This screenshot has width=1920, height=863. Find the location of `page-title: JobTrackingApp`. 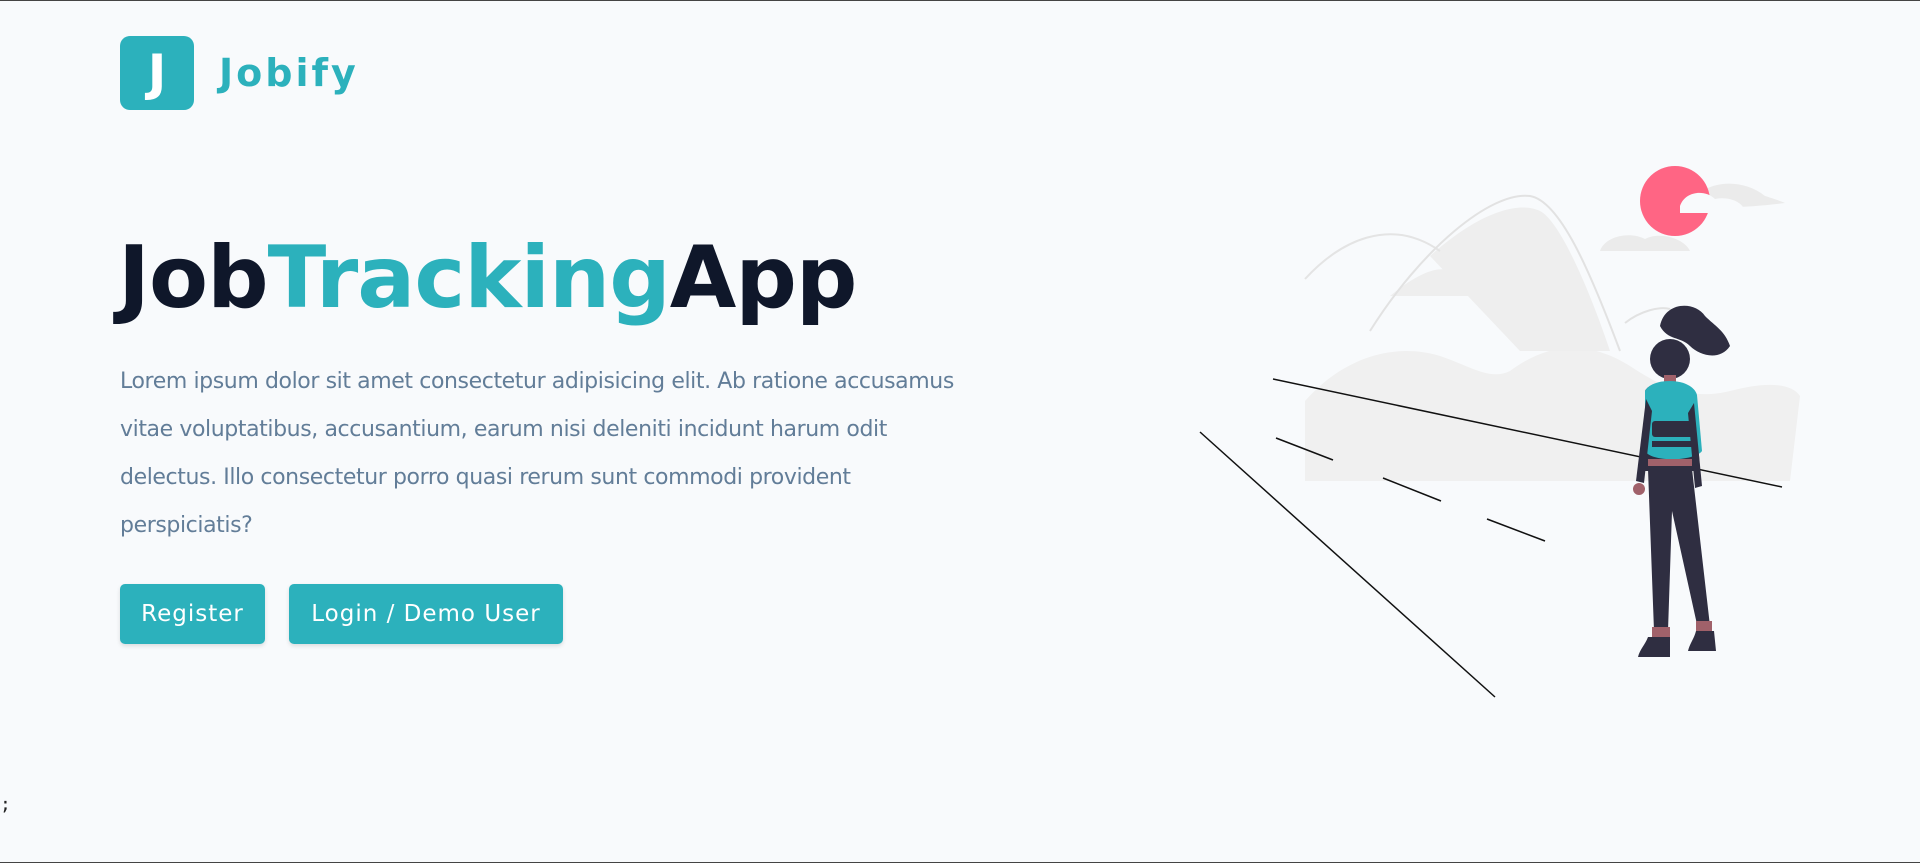

page-title: JobTrackingApp is located at coordinates (488, 278).